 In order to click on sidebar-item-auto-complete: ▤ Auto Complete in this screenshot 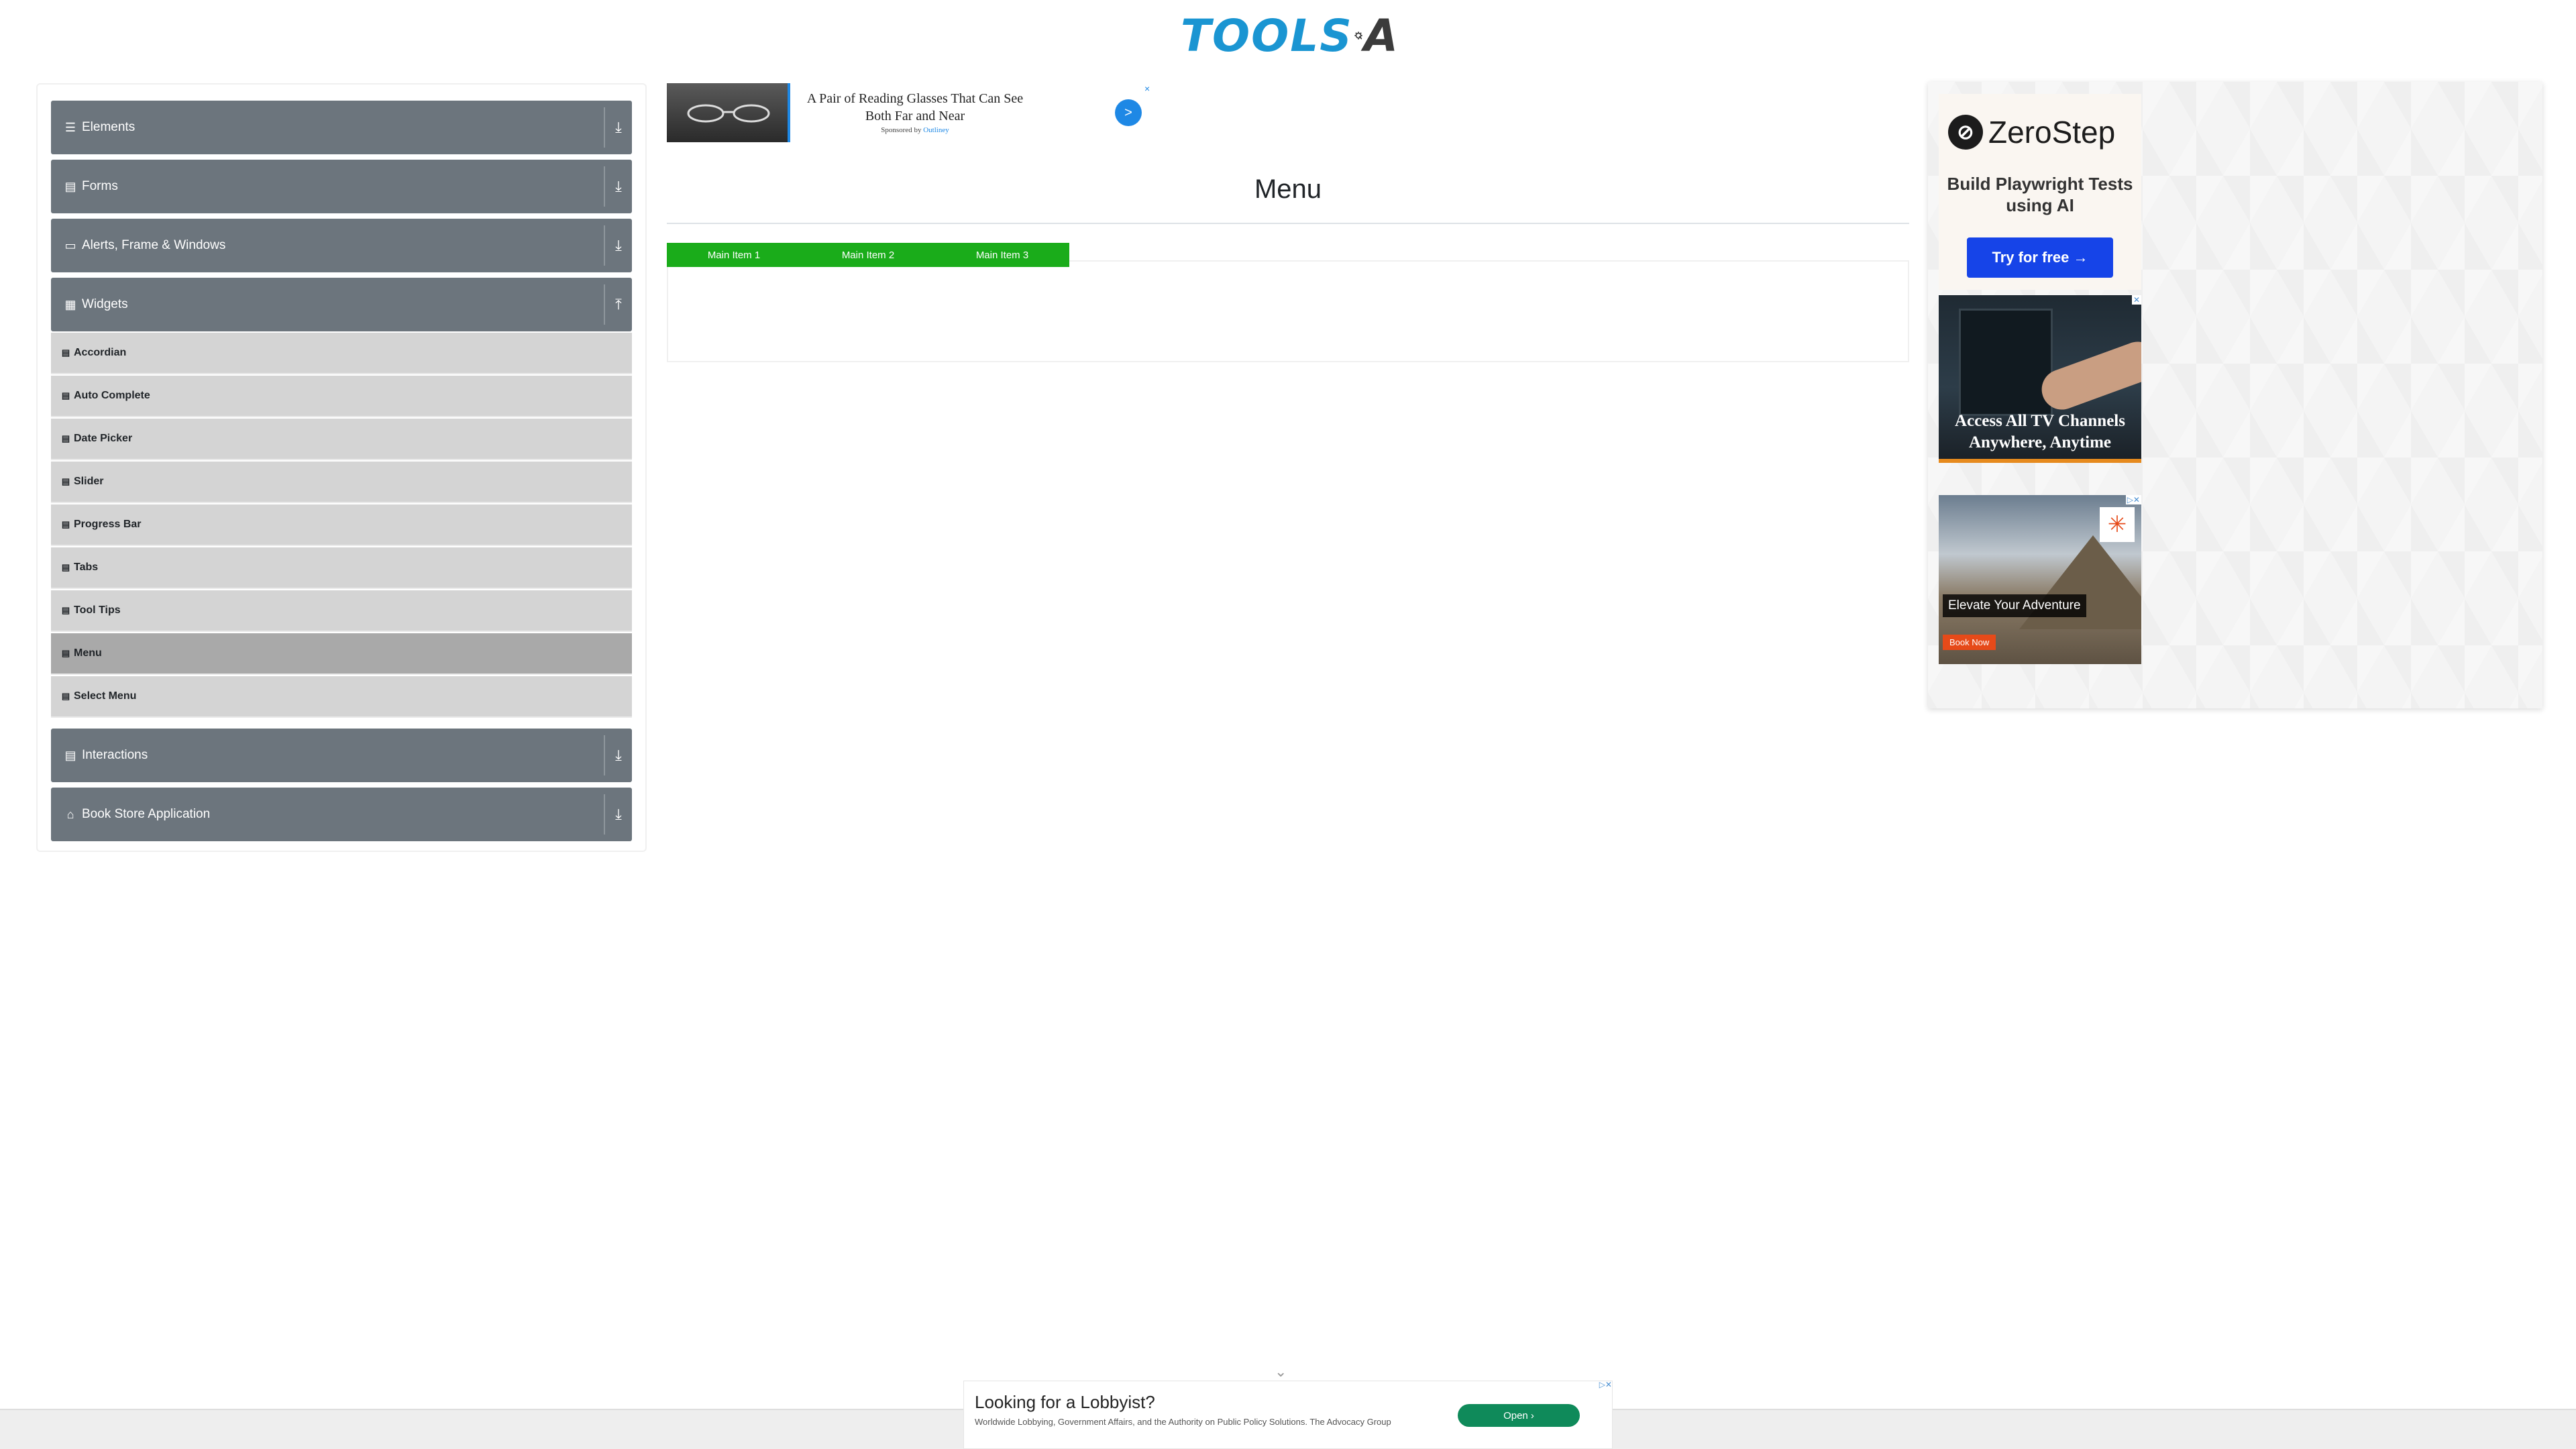, I will do `click(341, 396)`.